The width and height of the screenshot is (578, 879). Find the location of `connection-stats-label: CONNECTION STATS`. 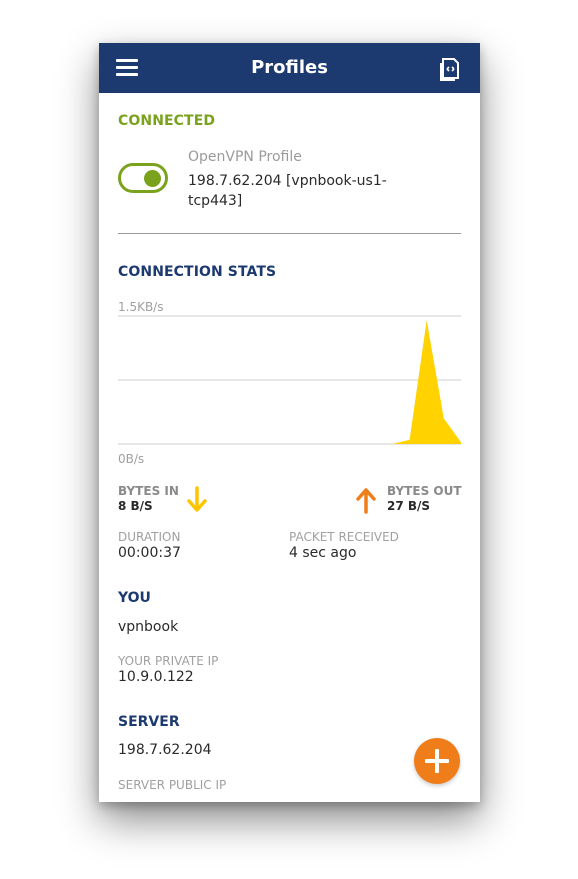

connection-stats-label: CONNECTION STATS is located at coordinates (197, 272).